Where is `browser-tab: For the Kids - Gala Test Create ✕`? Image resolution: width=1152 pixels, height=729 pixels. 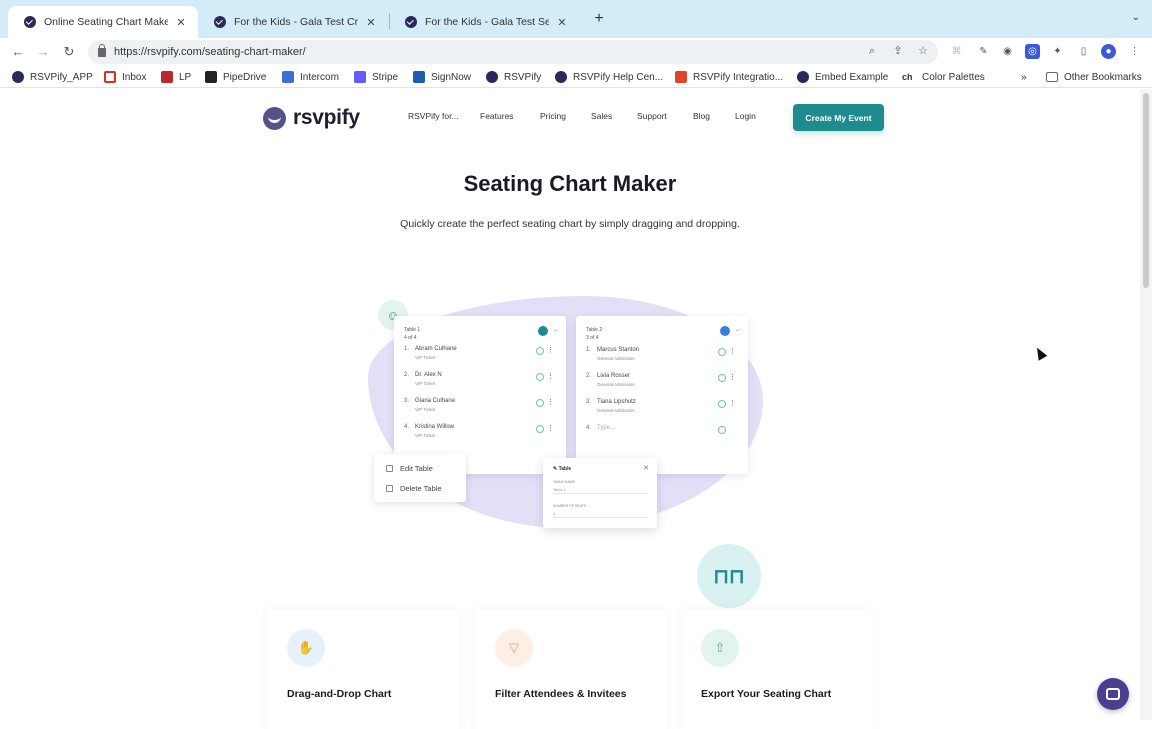
browser-tab: For the Kids - Gala Test Create ✕ is located at coordinates (293, 22).